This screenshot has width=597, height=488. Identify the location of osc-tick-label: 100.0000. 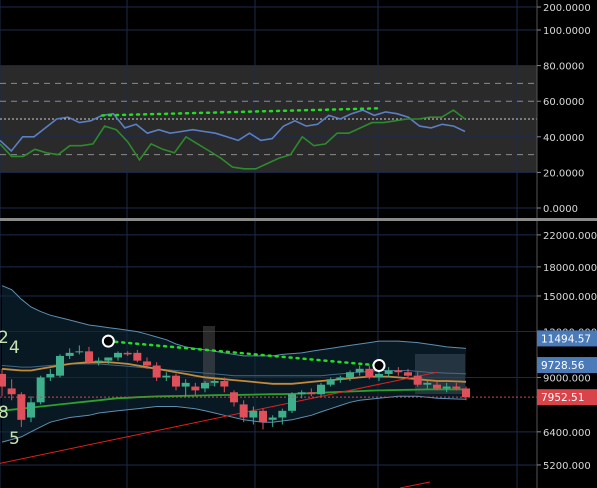
(567, 31).